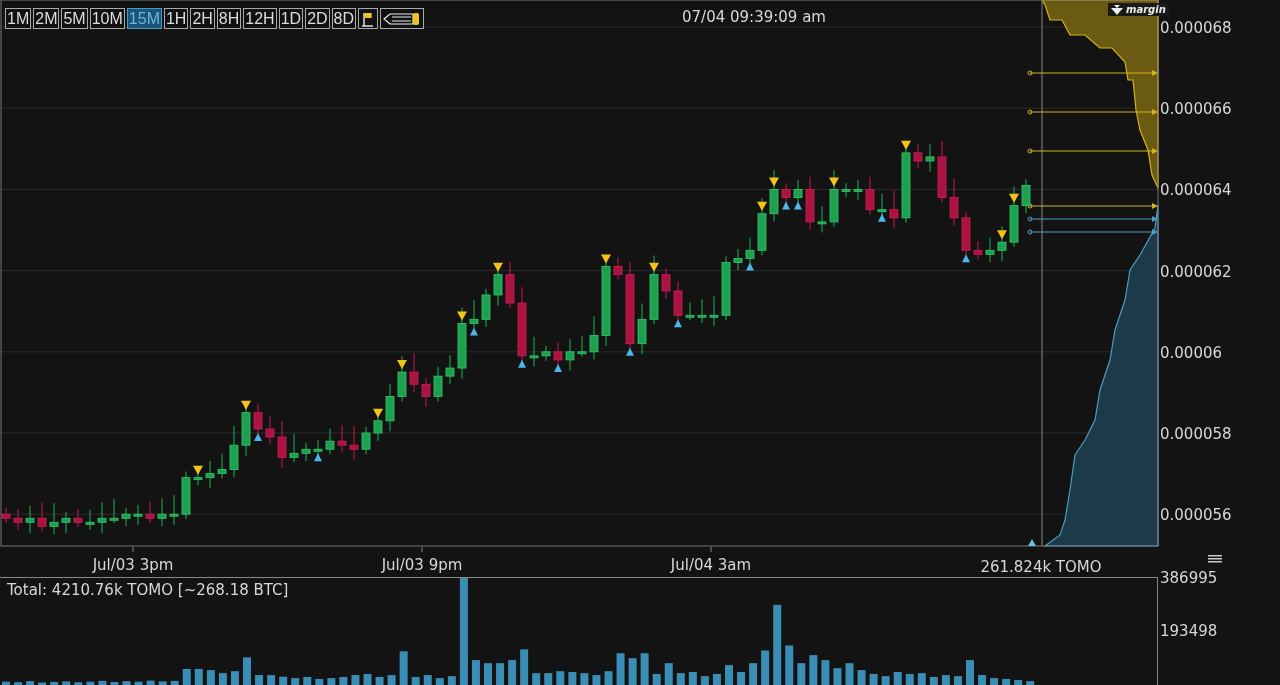  What do you see at coordinates (1196, 271) in the screenshot?
I see `price-axis-label: 0.000062` at bounding box center [1196, 271].